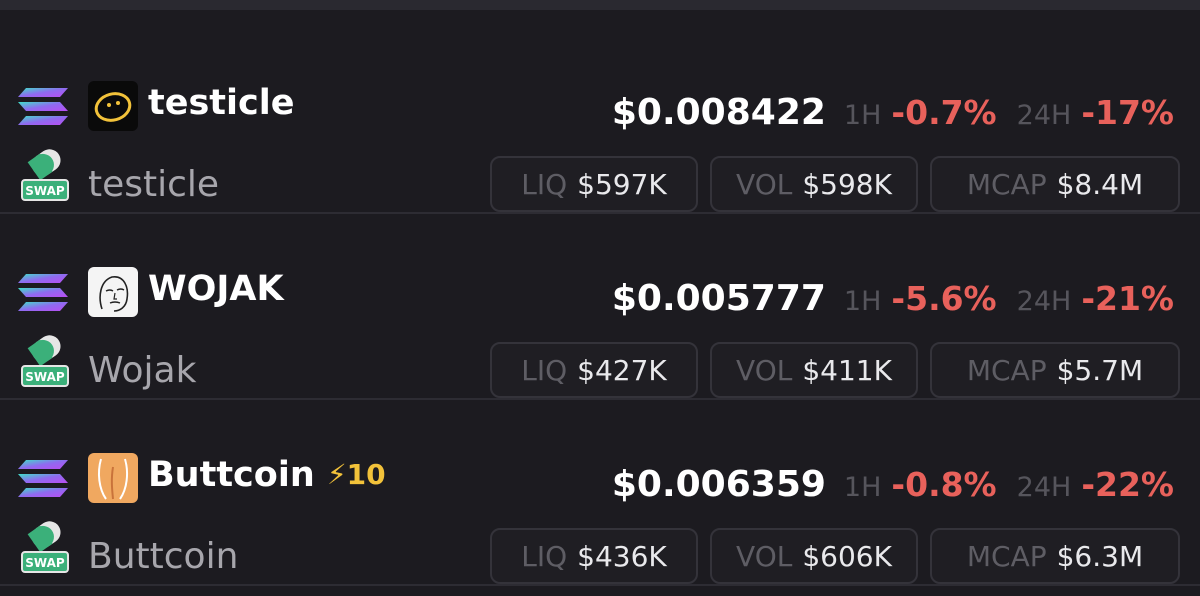  Describe the element at coordinates (847, 184) in the screenshot. I see `vol-value: $598K` at that location.